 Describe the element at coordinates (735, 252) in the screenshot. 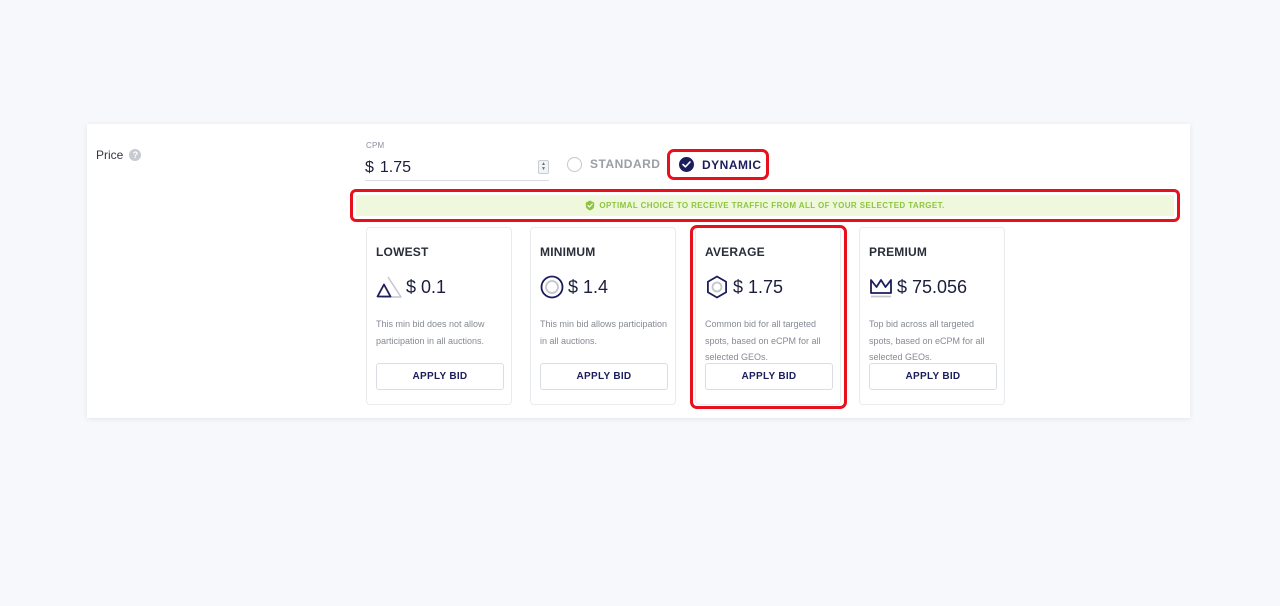

I see `card-title: AVERAGE` at that location.